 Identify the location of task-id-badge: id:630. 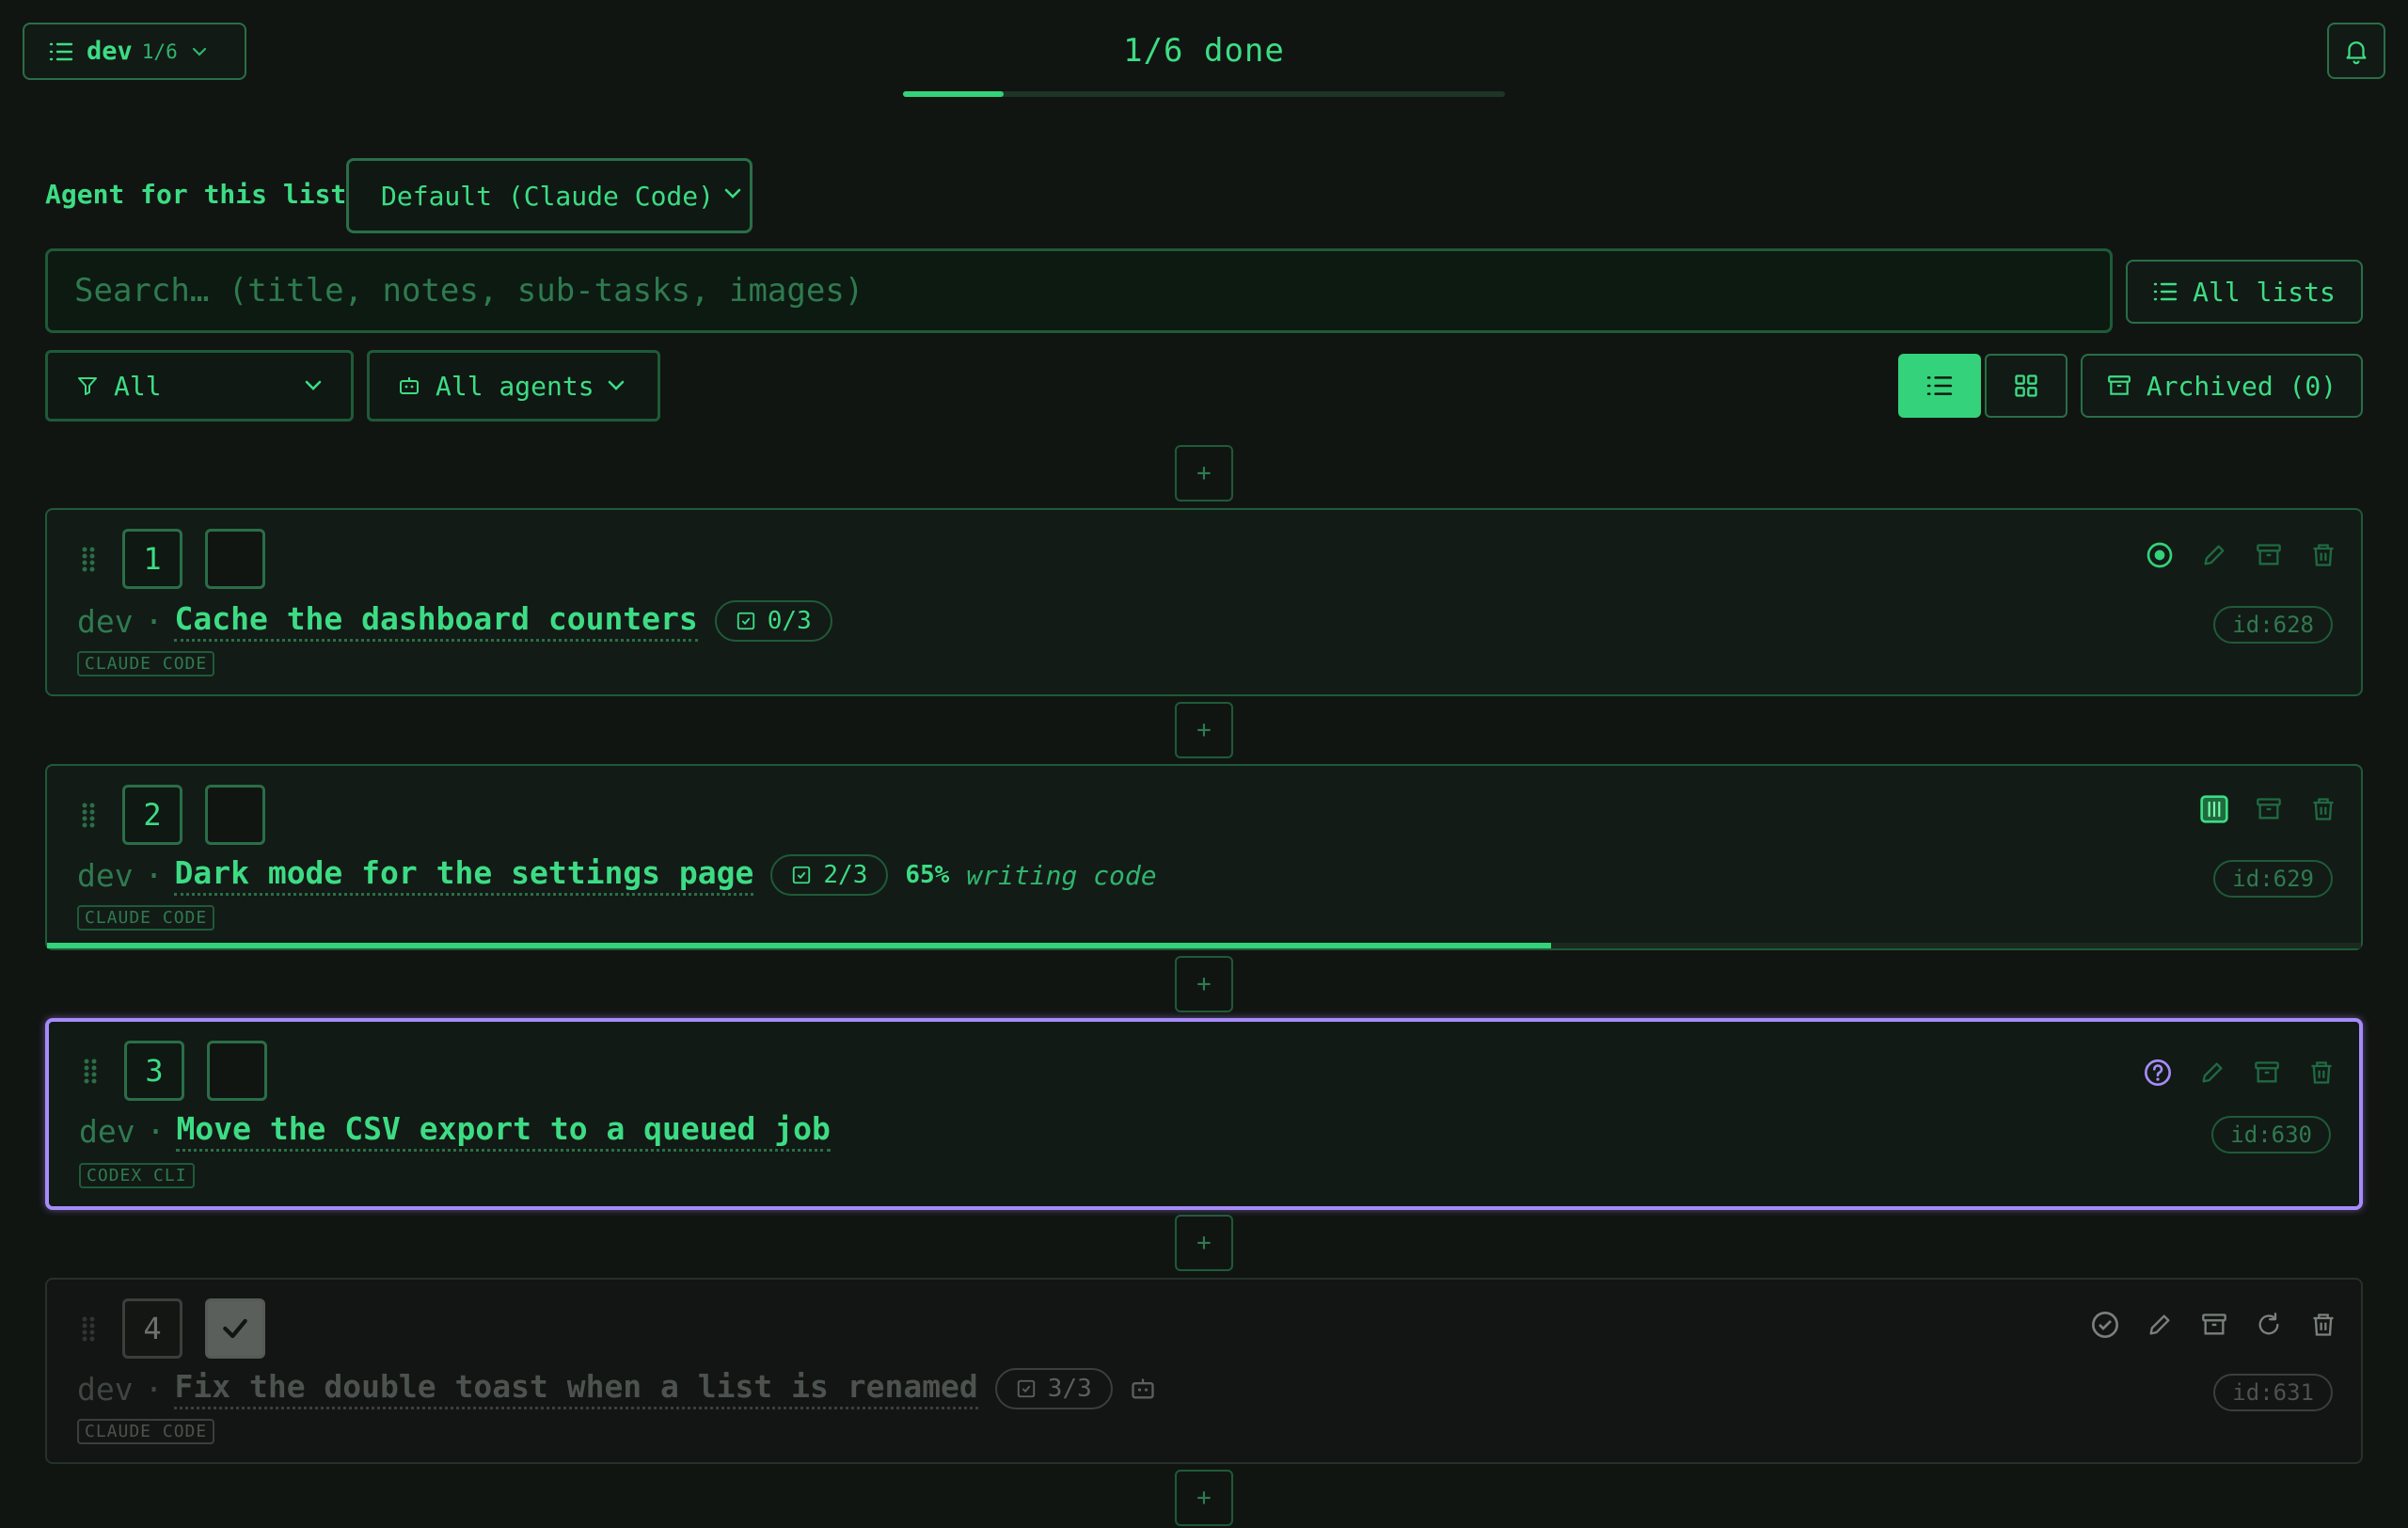
(2271, 1135).